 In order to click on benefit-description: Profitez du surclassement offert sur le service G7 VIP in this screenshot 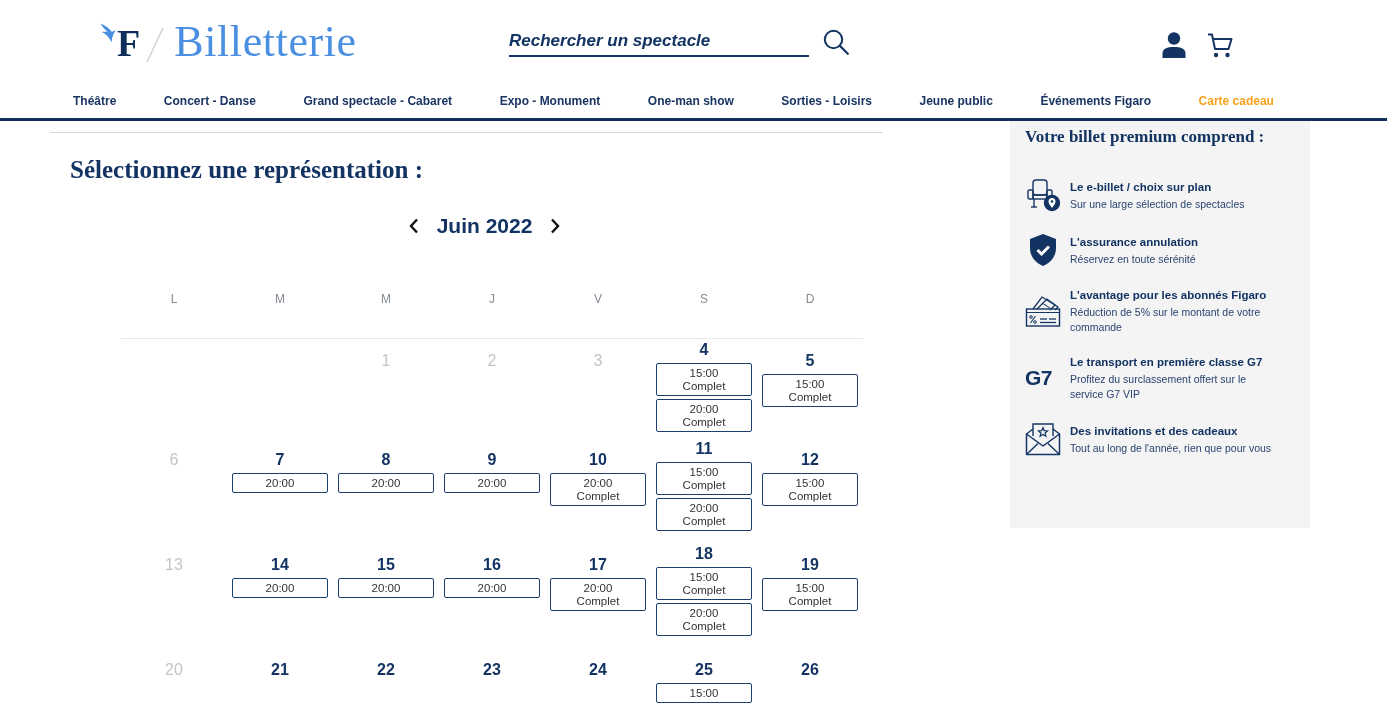, I will do `click(1159, 387)`.